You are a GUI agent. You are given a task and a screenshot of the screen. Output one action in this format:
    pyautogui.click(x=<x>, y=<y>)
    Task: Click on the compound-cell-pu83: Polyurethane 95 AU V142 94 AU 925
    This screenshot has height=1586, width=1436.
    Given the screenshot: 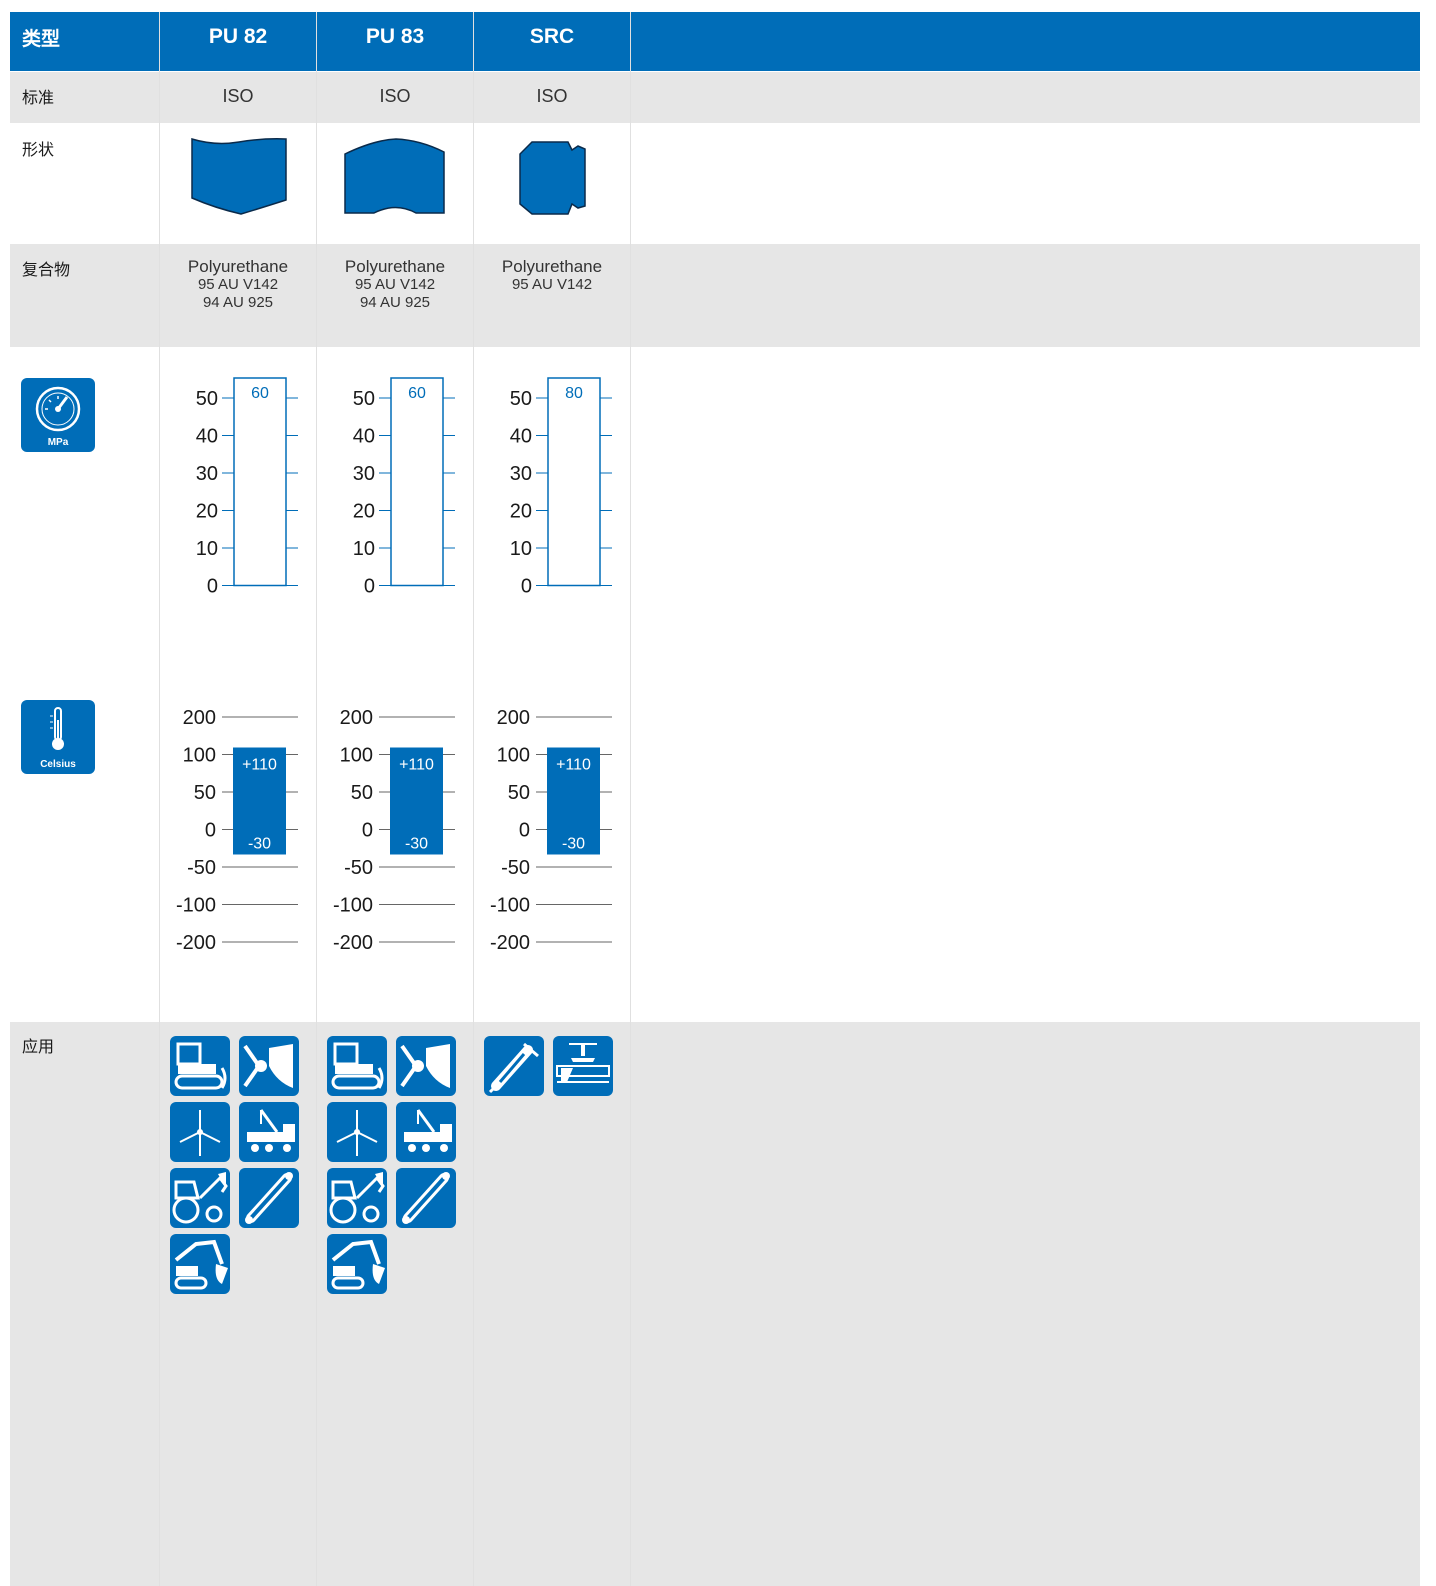 What is the action you would take?
    pyautogui.click(x=395, y=285)
    